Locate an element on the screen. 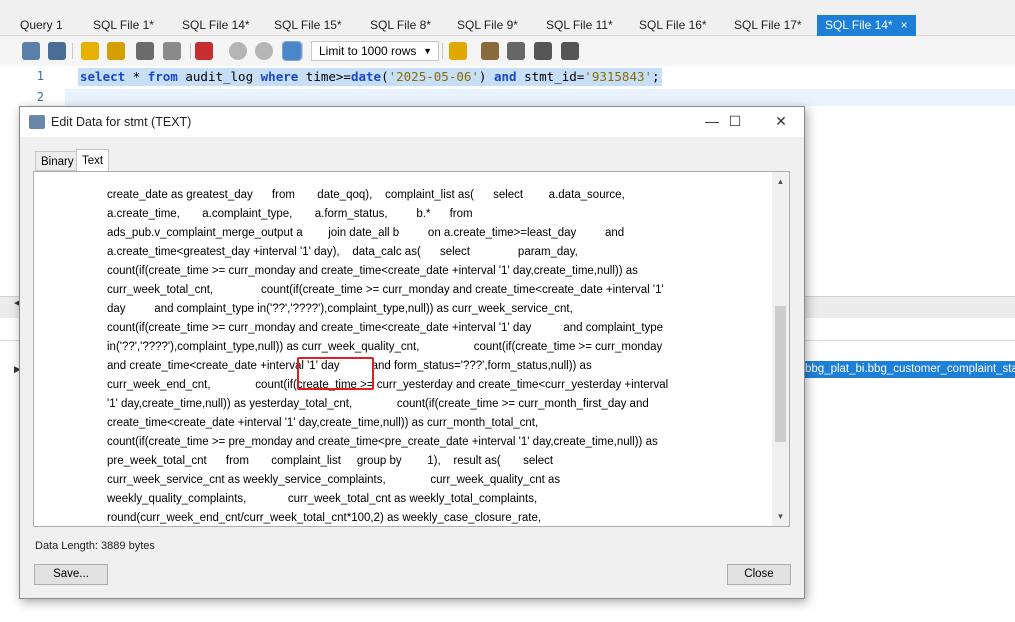 Image resolution: width=1015 pixels, height=622 pixels. autocommit-icon is located at coordinates (292, 51).